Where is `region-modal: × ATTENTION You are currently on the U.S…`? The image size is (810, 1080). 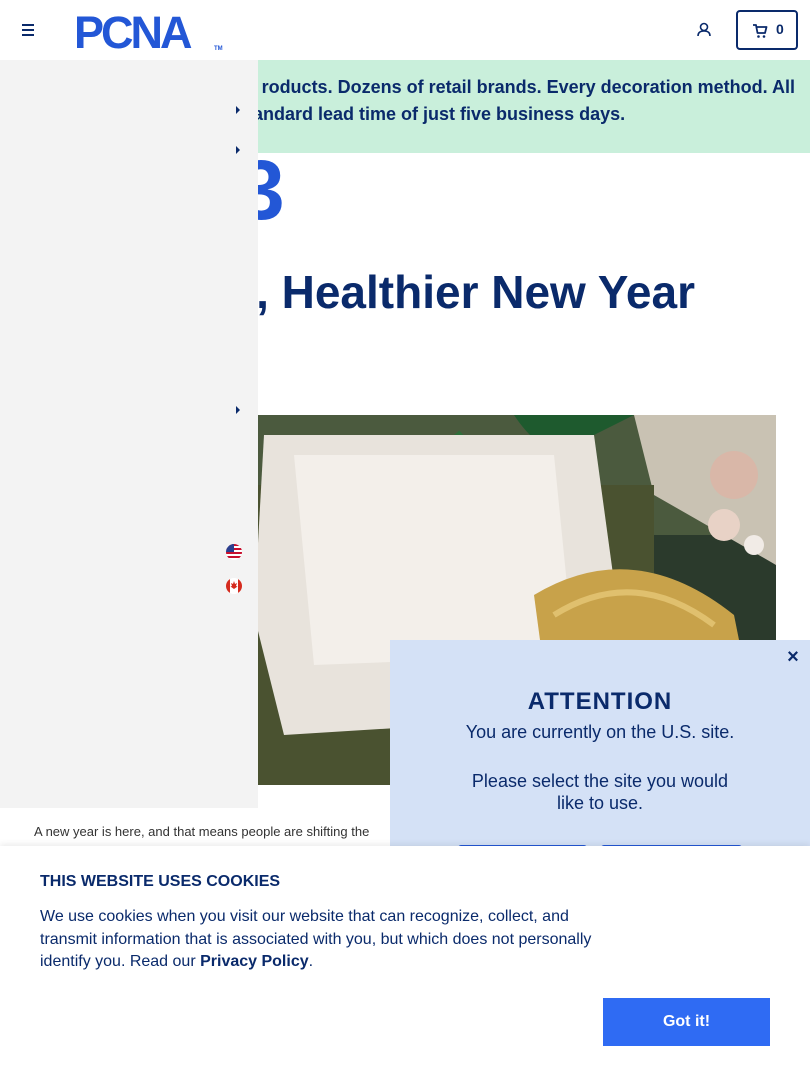 region-modal: × ATTENTION You are currently on the U.S… is located at coordinates (600, 752).